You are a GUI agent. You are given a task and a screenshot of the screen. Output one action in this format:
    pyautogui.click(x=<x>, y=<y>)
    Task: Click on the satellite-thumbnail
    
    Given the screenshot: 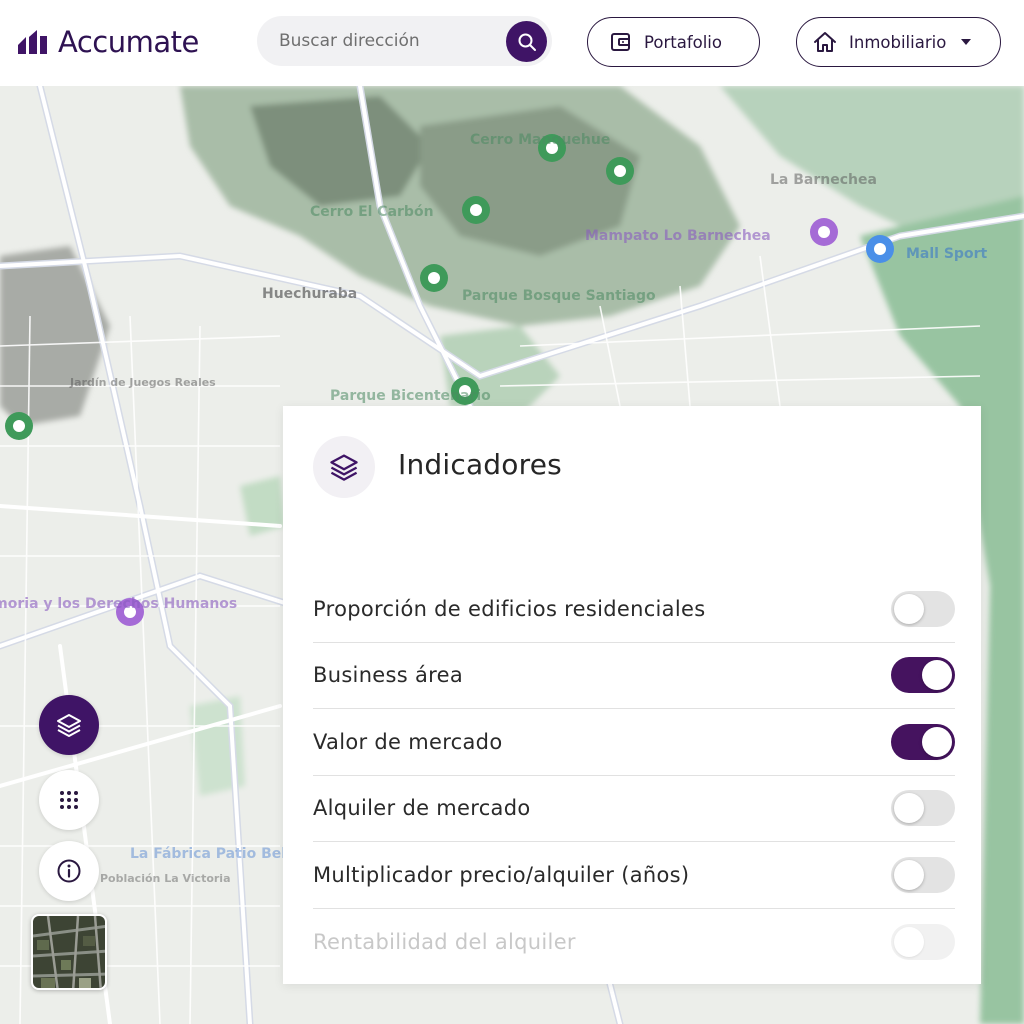 What is the action you would take?
    pyautogui.click(x=69, y=952)
    